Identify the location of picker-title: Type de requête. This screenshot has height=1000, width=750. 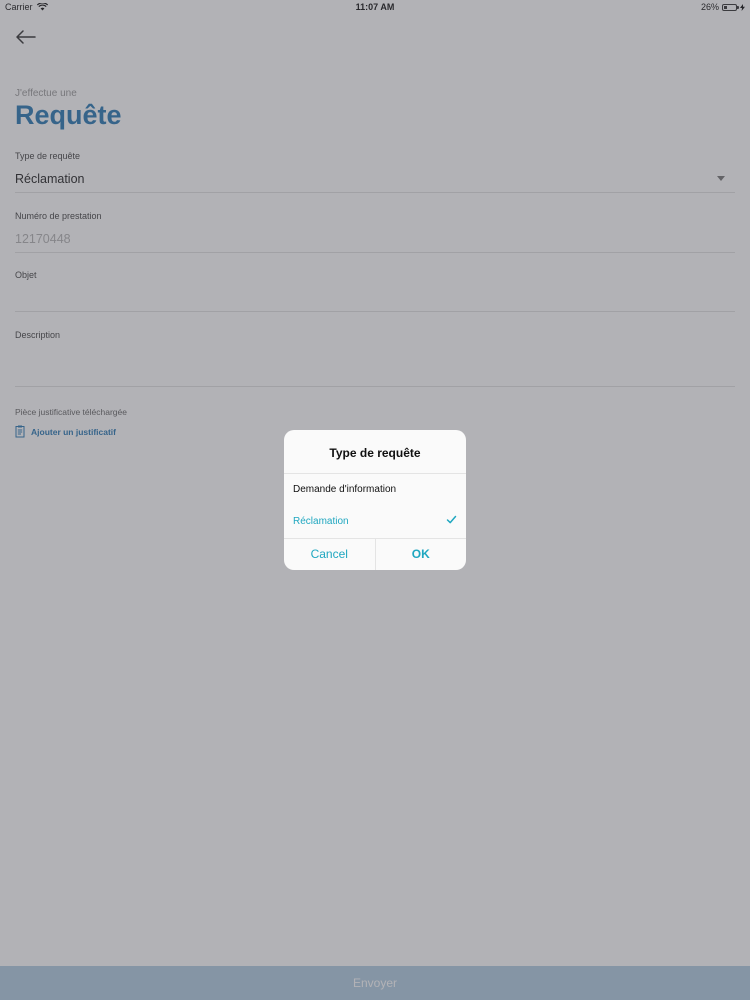
(375, 453).